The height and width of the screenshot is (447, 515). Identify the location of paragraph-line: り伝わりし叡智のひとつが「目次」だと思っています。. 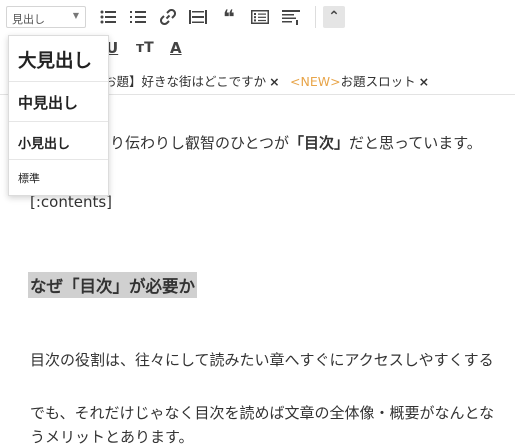
(296, 142).